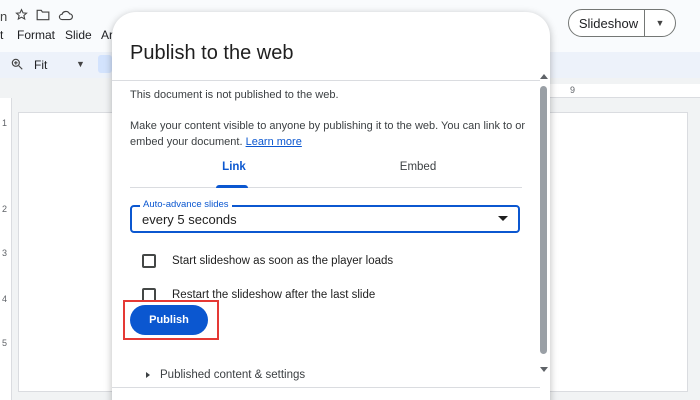 This screenshot has width=700, height=400. What do you see at coordinates (5, 343) in the screenshot?
I see `ruler-tick-label: 5` at bounding box center [5, 343].